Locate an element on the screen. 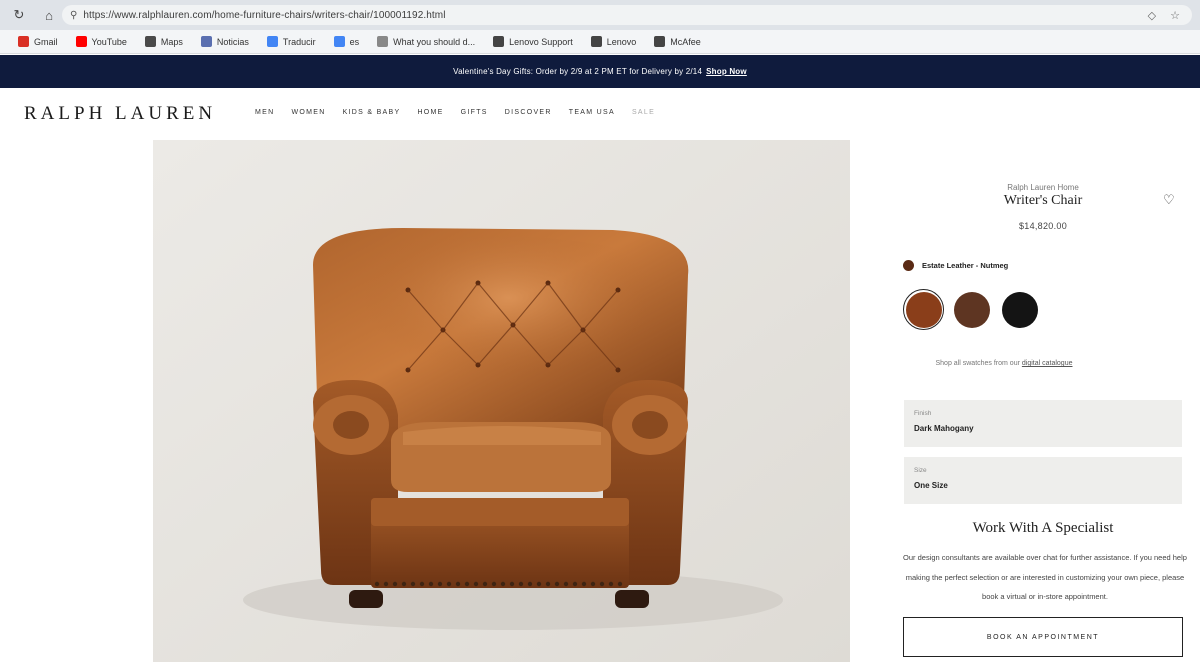 Image resolution: width=1200 pixels, height=662 pixels. bookmark-label: Gmail is located at coordinates (46, 41).